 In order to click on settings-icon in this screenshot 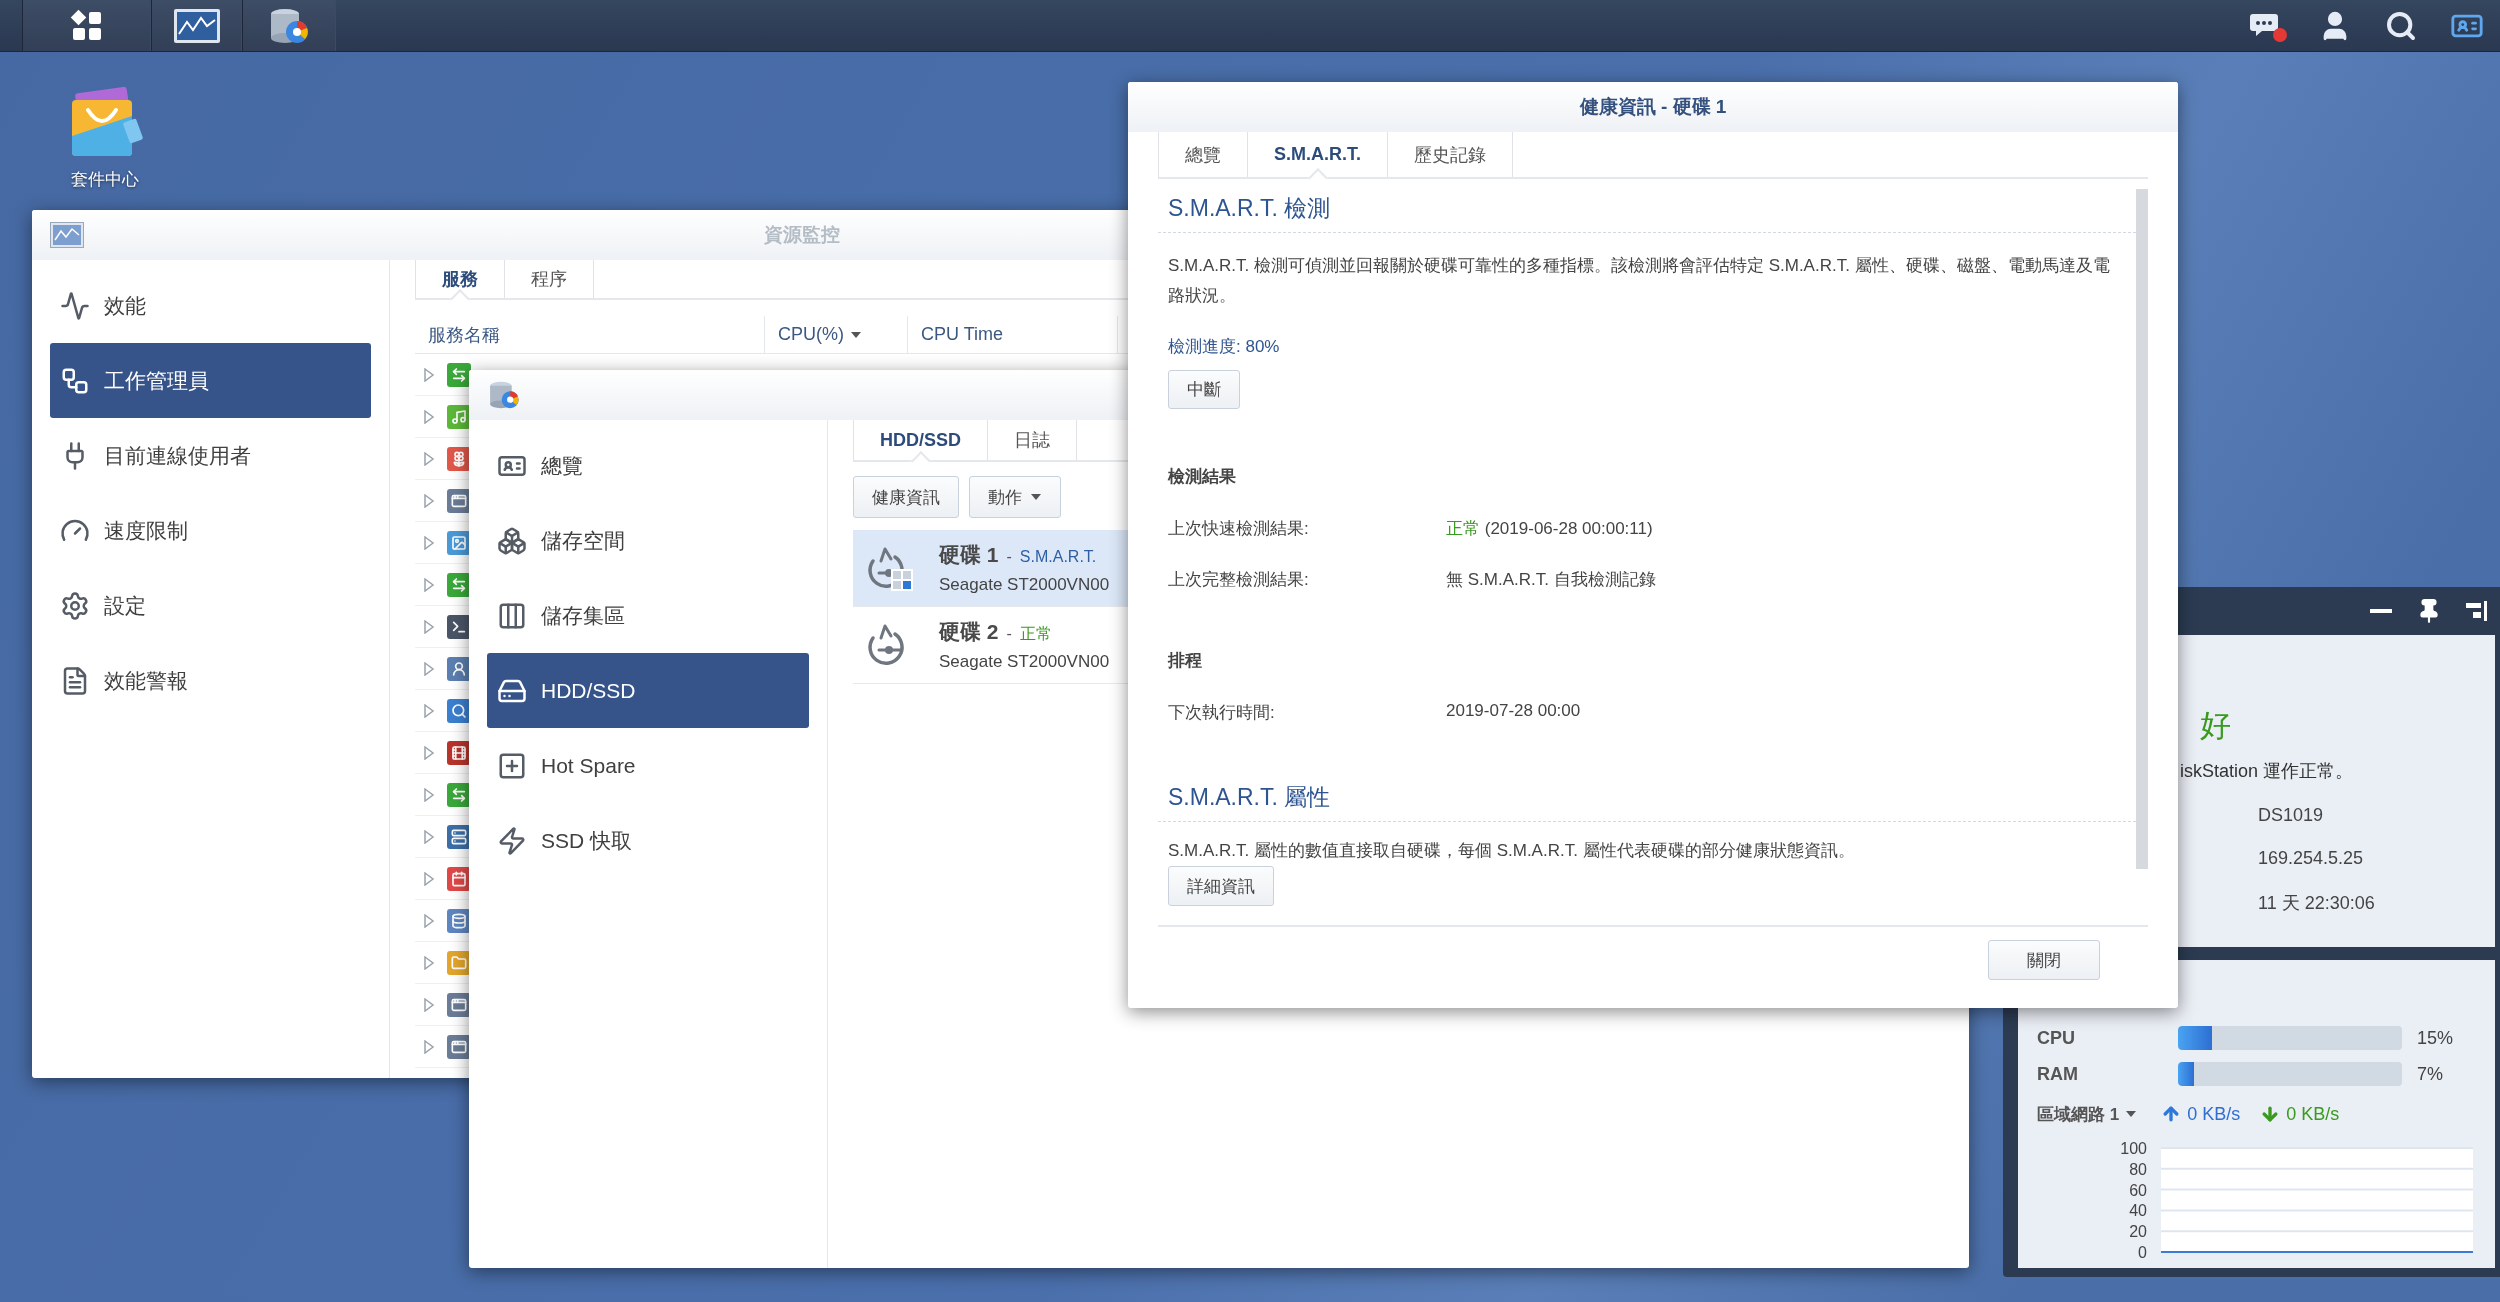, I will do `click(75, 605)`.